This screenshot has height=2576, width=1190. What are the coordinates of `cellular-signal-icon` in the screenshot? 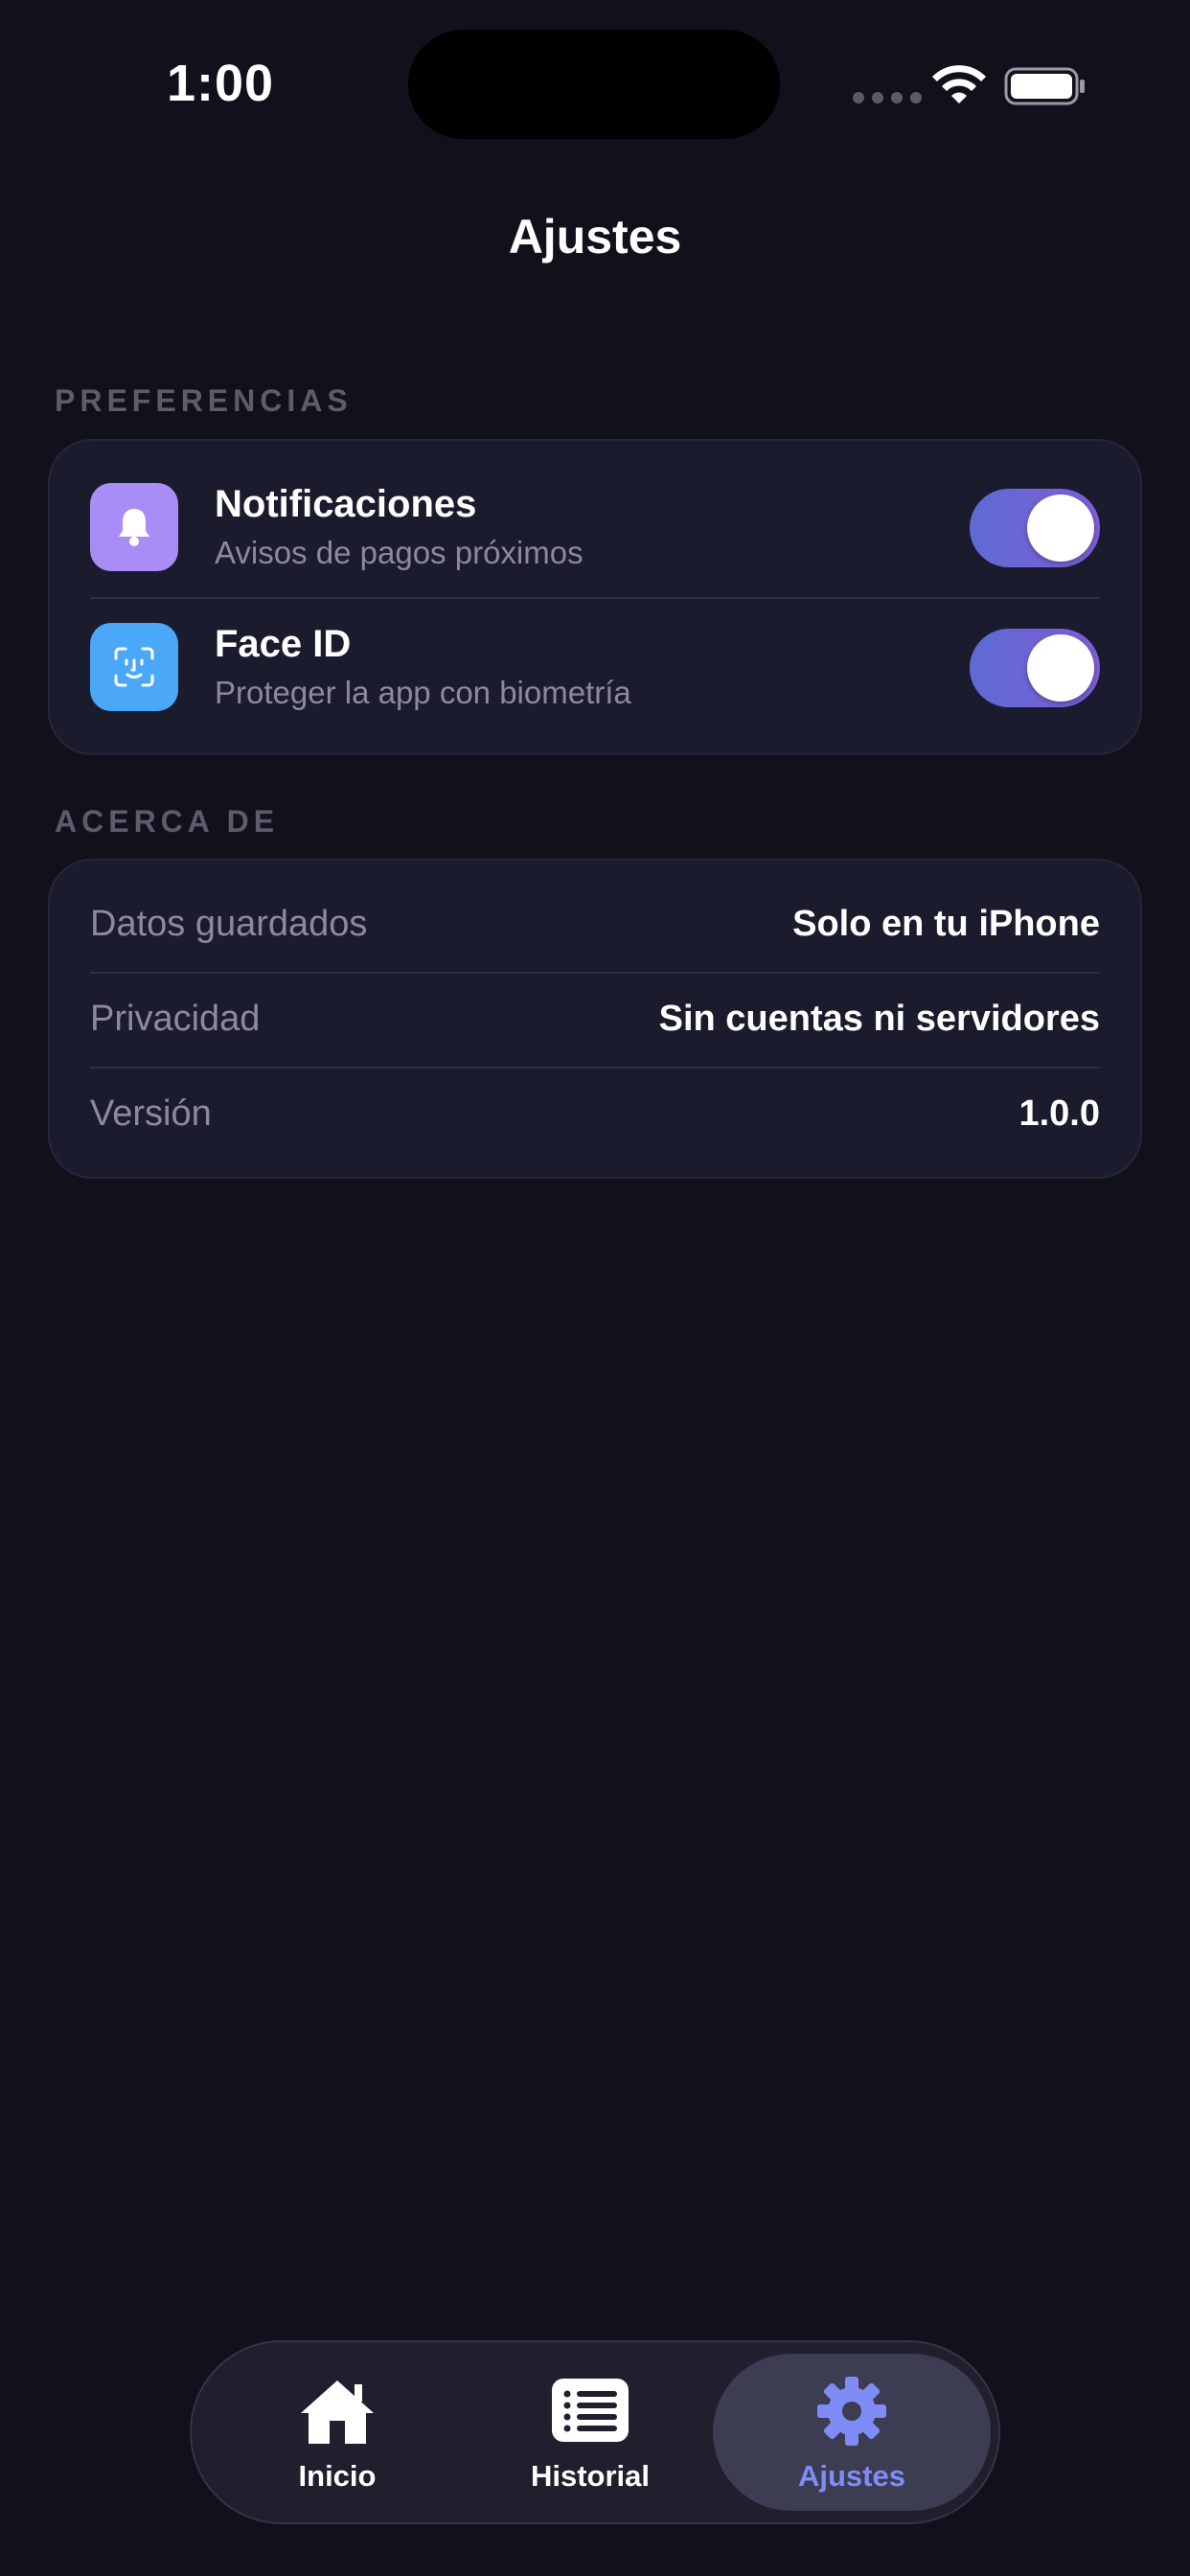 It's located at (888, 98).